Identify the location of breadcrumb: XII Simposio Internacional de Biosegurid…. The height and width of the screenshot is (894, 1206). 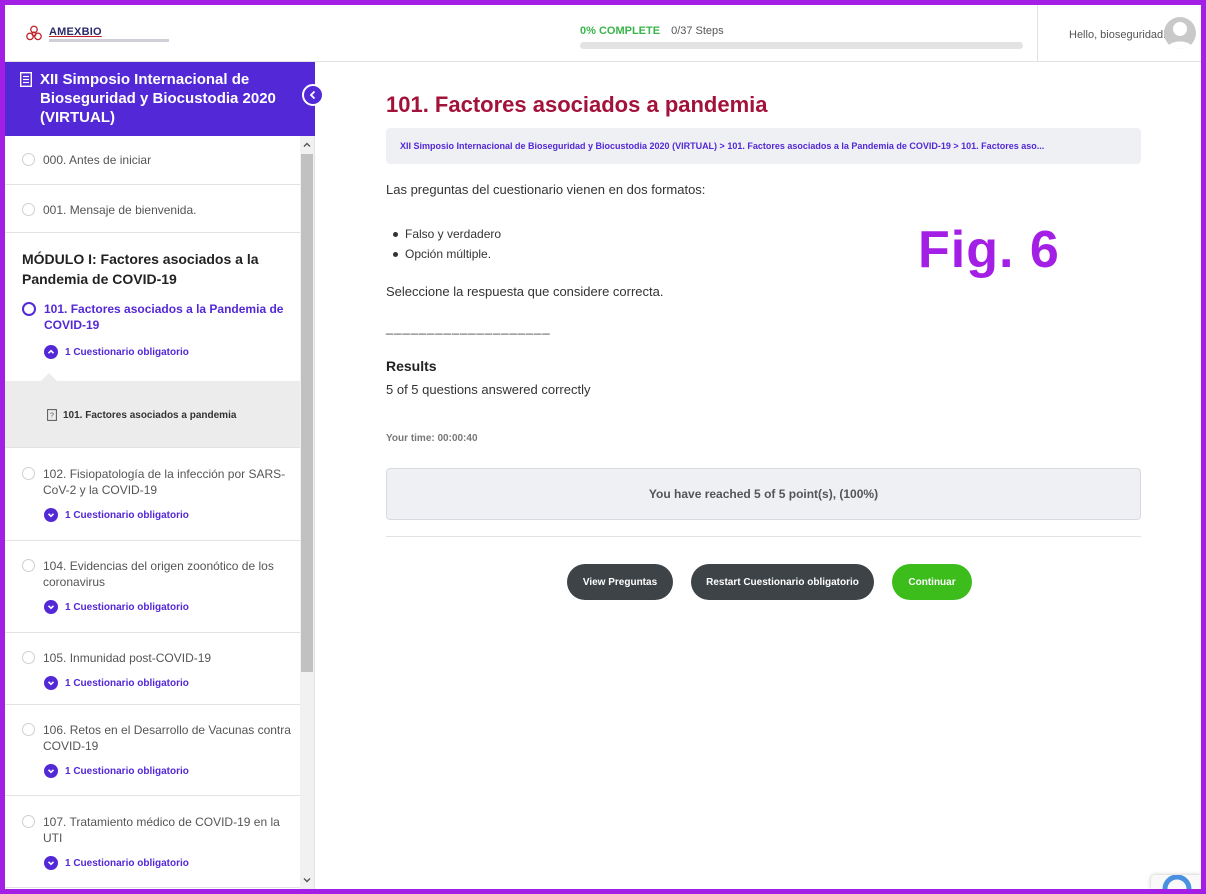
(763, 146).